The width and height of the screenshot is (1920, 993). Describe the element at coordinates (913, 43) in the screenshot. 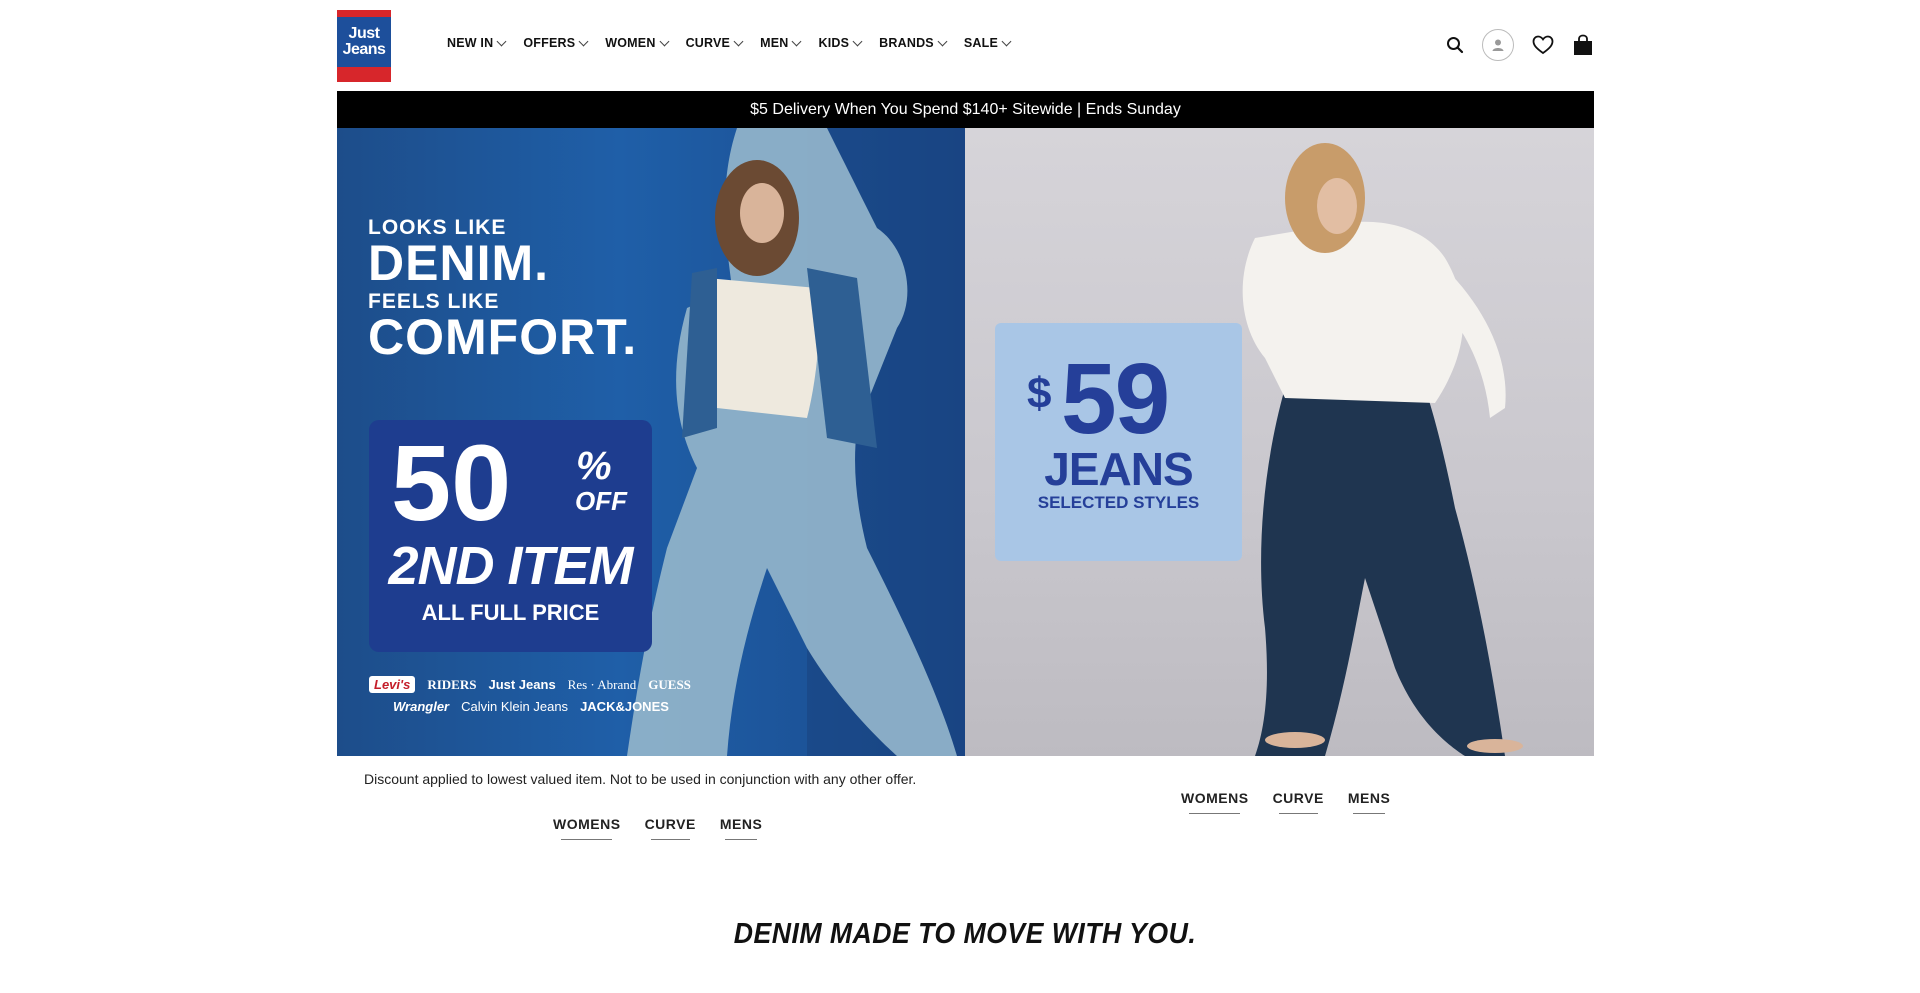

I see `nav-item-brands: BRANDS` at that location.